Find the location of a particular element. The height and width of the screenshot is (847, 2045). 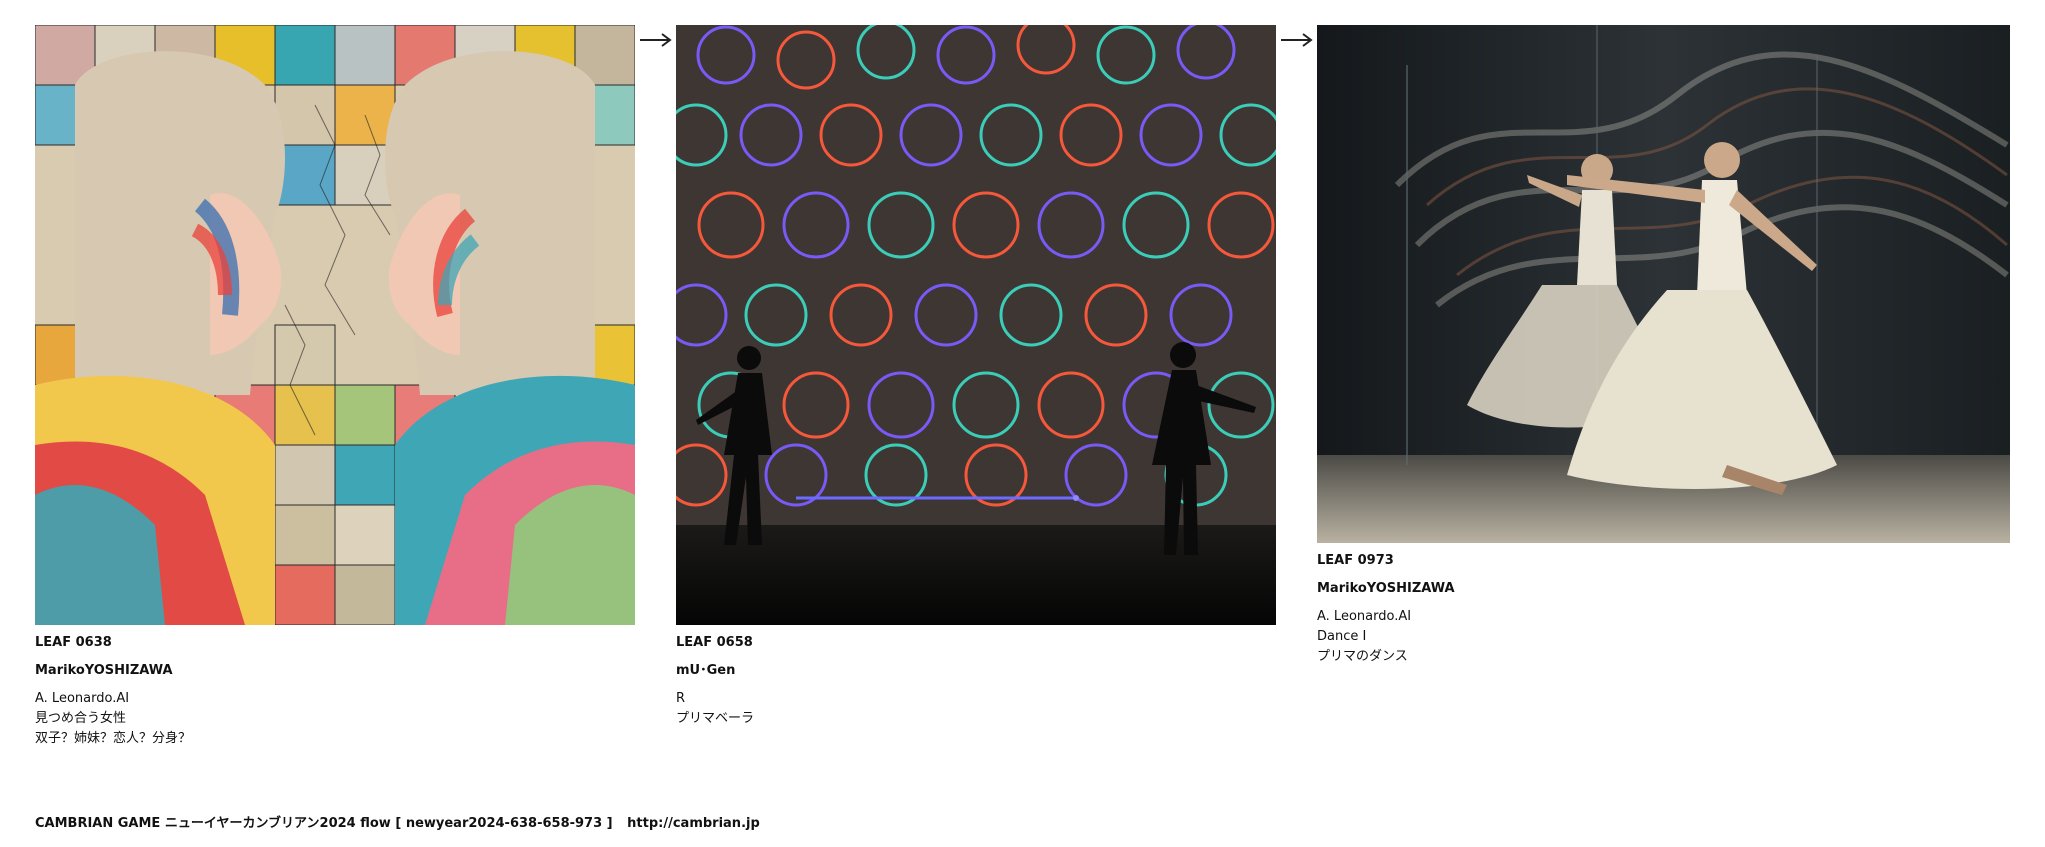

leaf-id-label: LEAF 0638 is located at coordinates (73, 642).